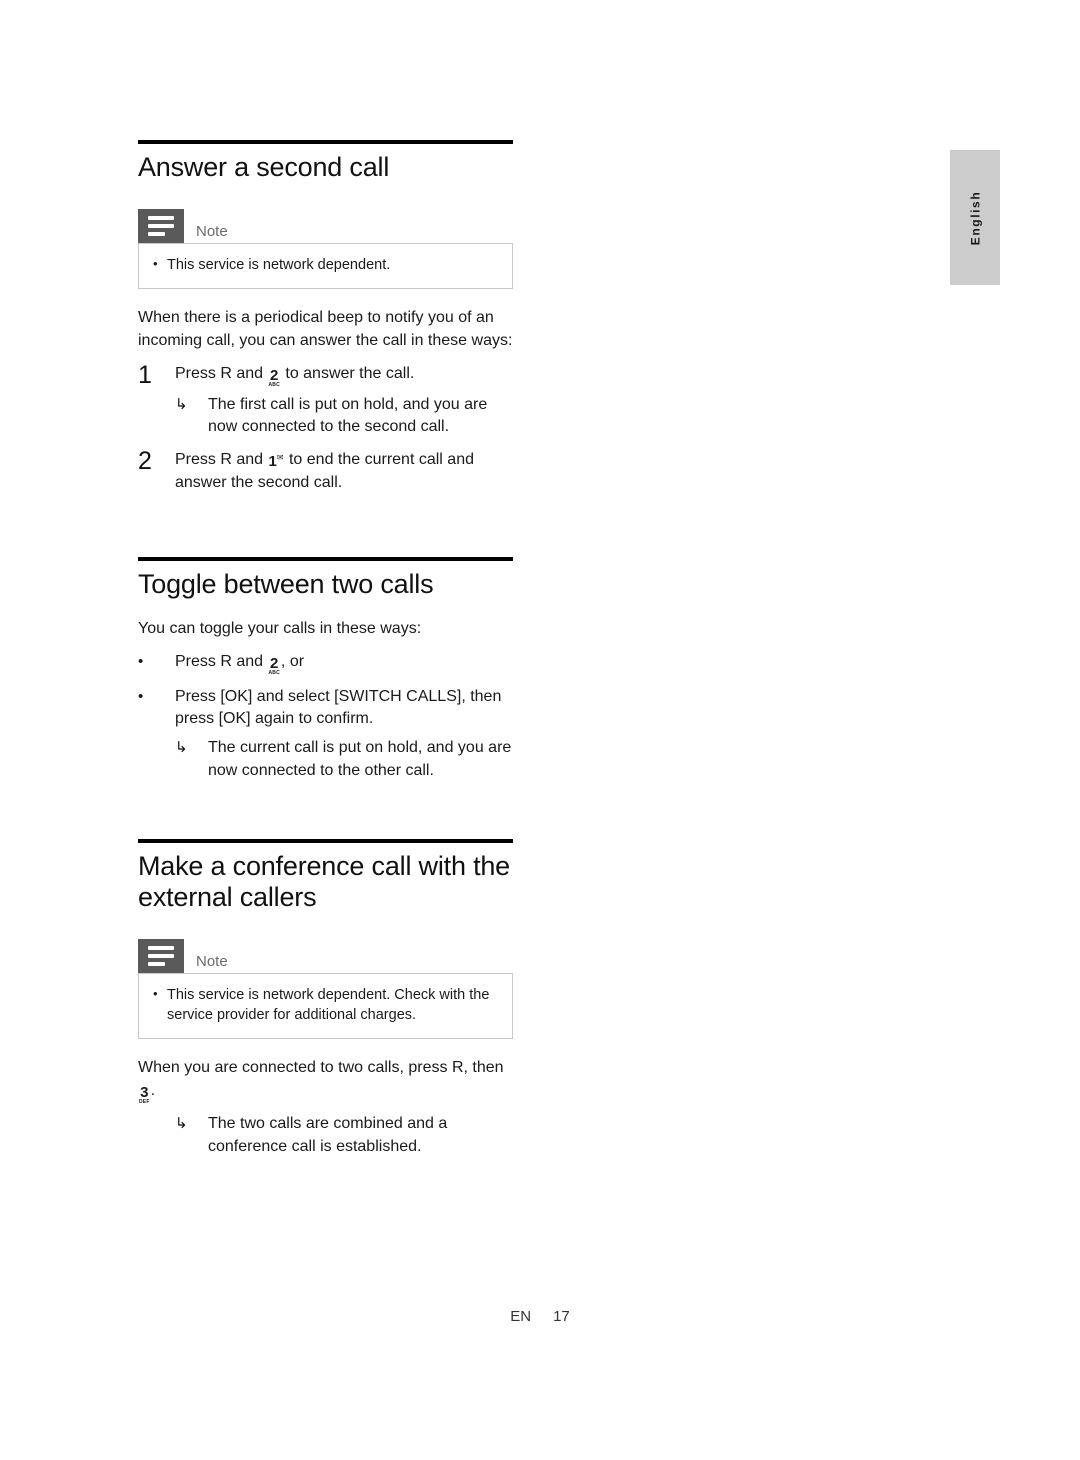 This screenshot has width=1080, height=1460. What do you see at coordinates (292, 661) in the screenshot?
I see `bullet-text-after: , or` at bounding box center [292, 661].